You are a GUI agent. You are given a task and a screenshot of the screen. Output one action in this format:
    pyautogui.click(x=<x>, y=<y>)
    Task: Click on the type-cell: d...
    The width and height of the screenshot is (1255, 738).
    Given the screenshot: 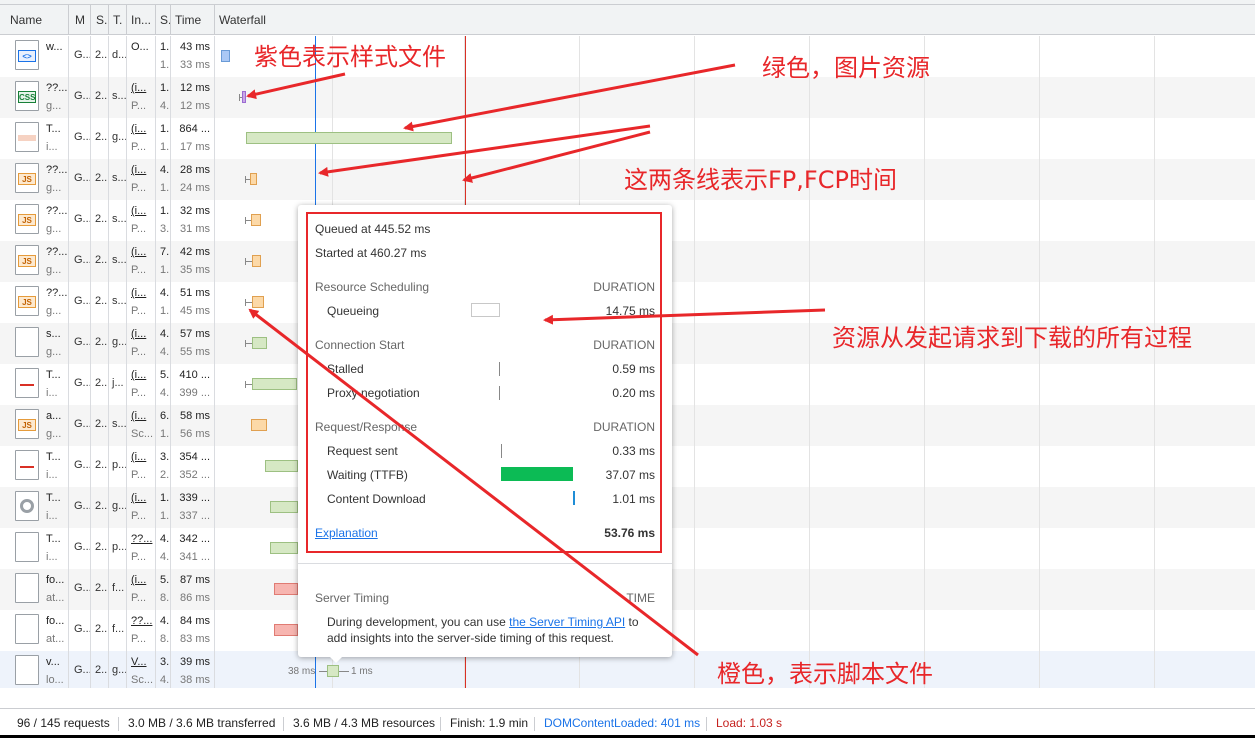 What is the action you would take?
    pyautogui.click(x=117, y=56)
    